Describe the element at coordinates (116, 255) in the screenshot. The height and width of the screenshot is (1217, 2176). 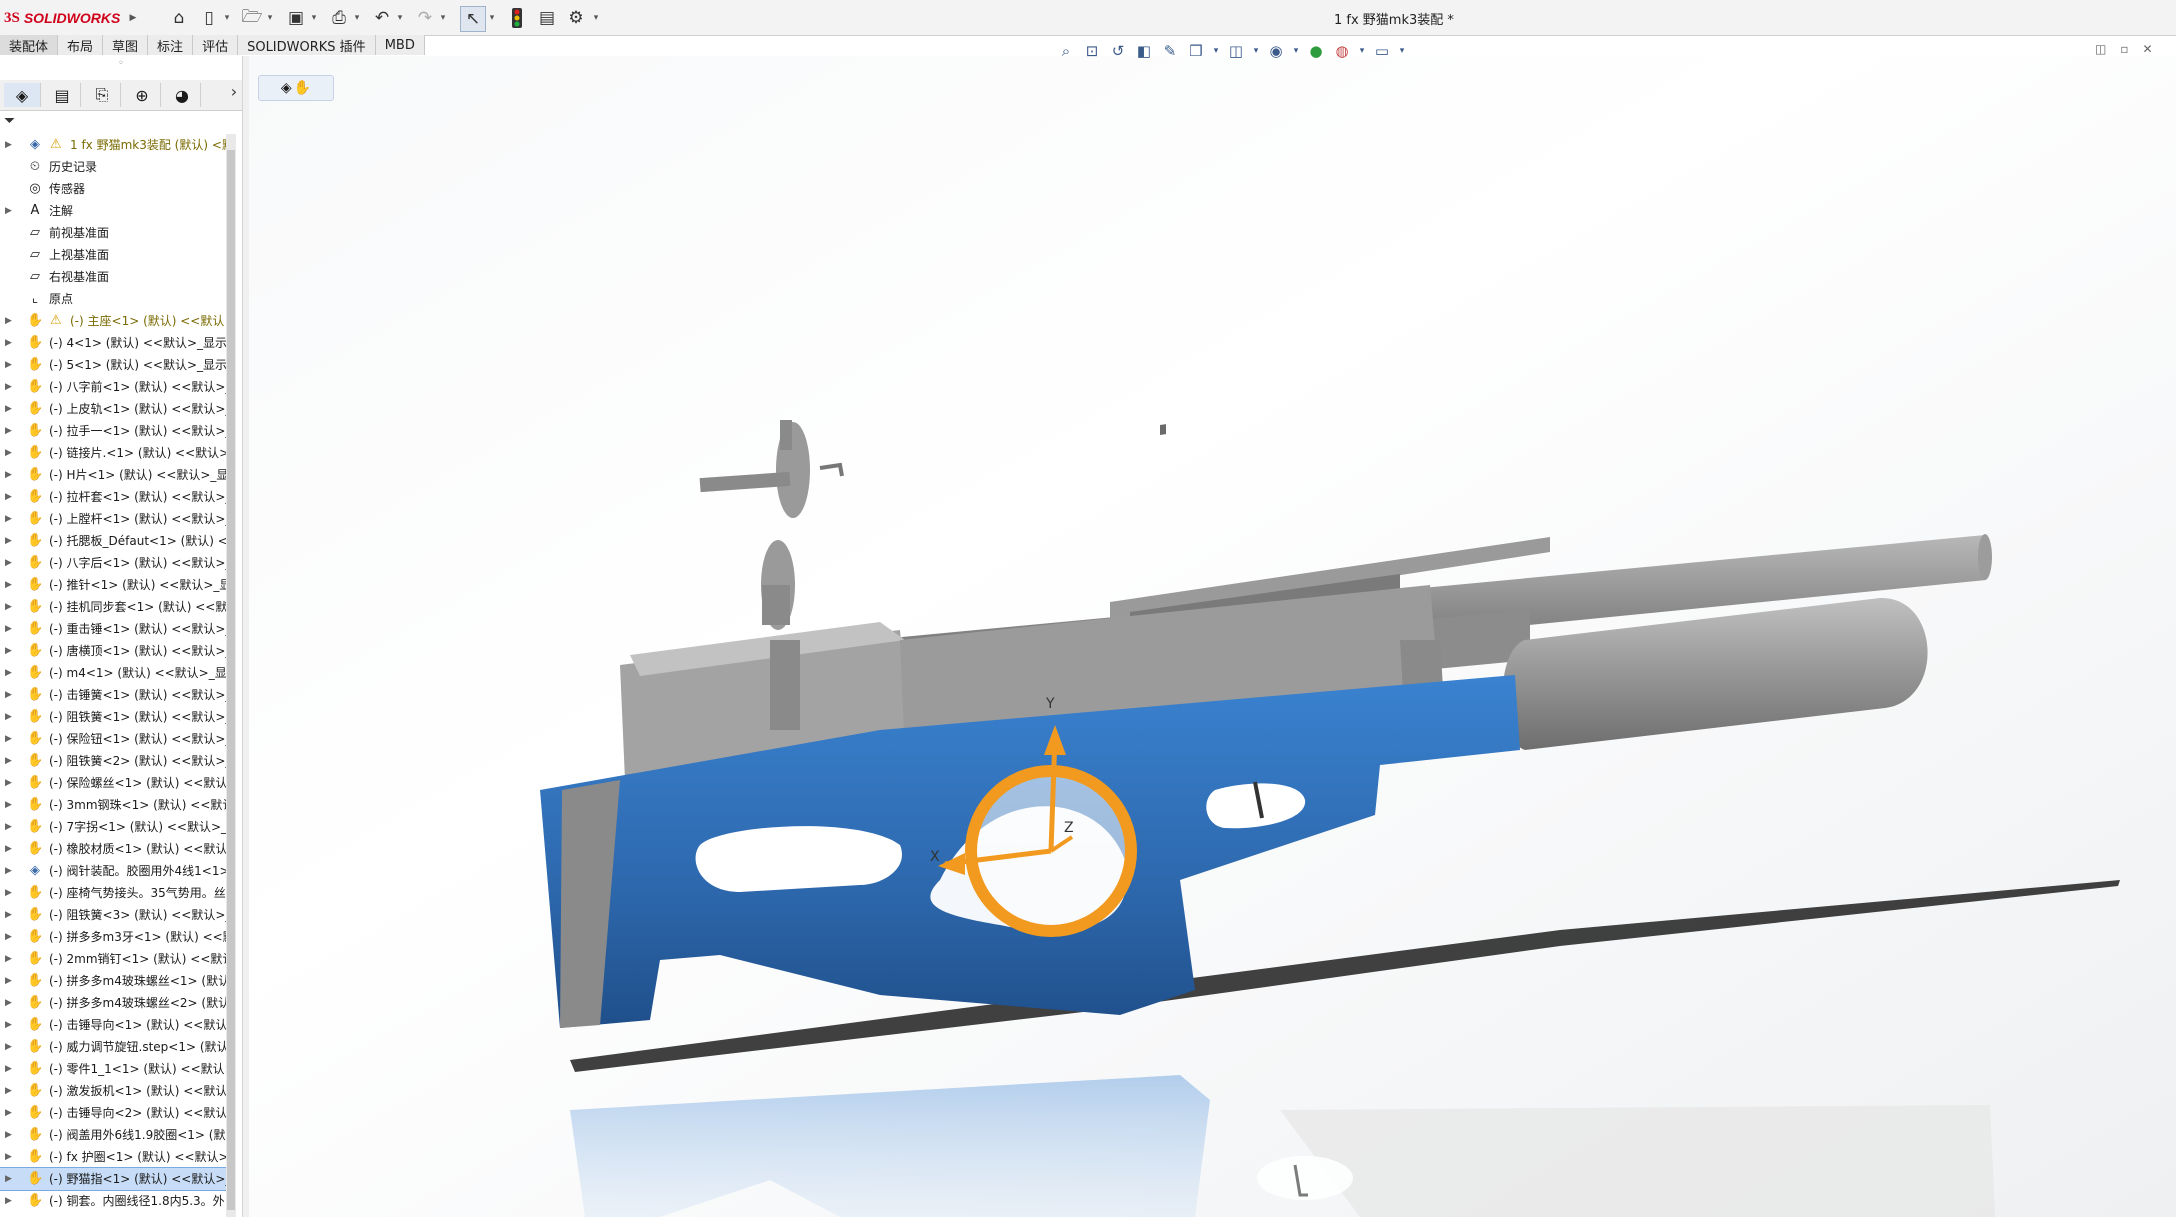
I see `tree-item: ▱ 上视基准面` at that location.